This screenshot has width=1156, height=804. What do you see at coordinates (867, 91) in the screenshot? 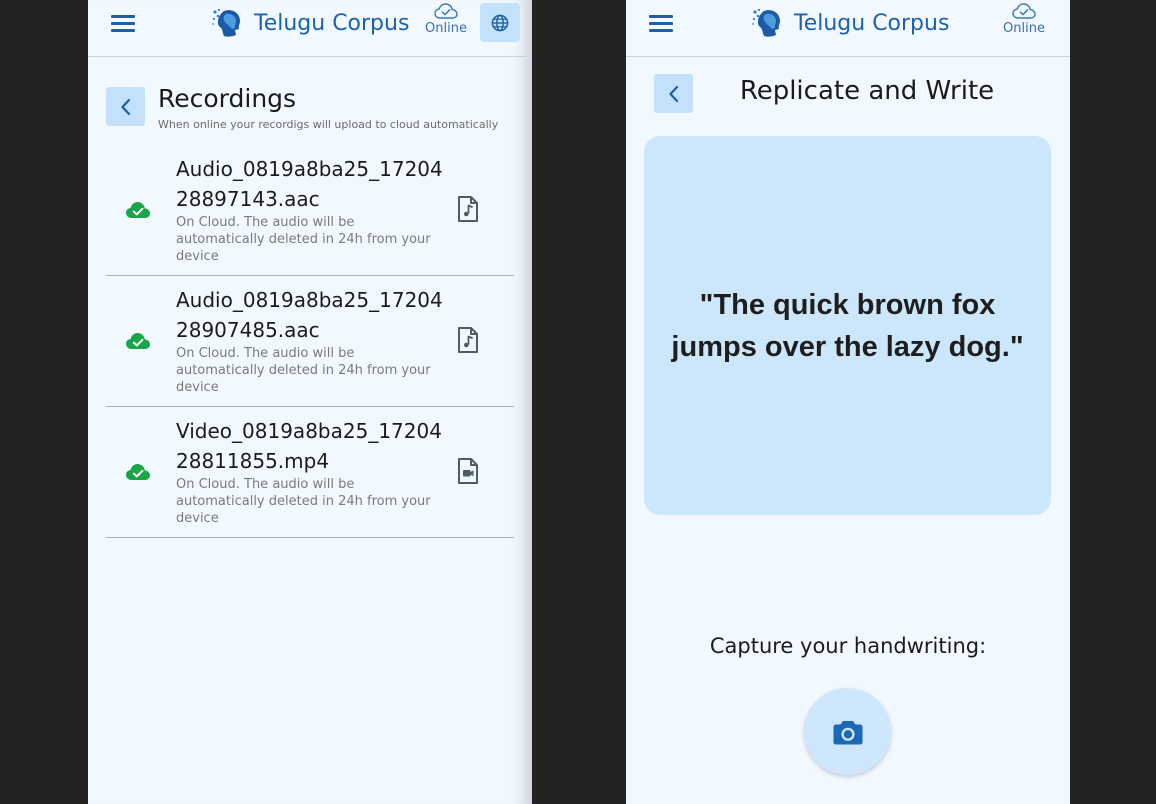
I see `page-title: Replicate and Write` at bounding box center [867, 91].